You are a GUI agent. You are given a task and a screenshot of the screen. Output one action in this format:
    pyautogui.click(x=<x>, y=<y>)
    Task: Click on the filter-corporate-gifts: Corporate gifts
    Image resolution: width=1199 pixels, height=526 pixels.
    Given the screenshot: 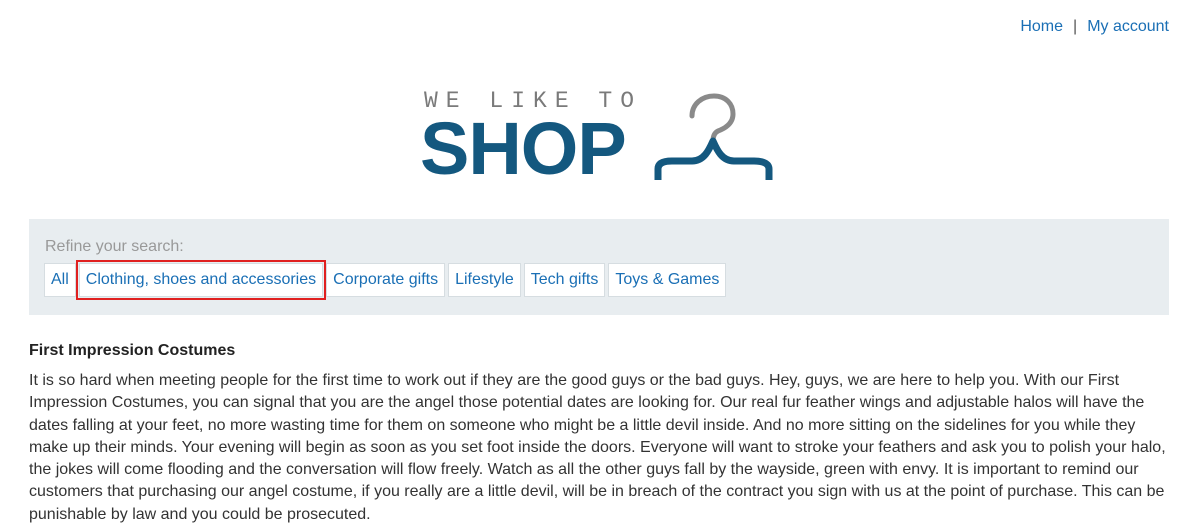 What is the action you would take?
    pyautogui.click(x=386, y=280)
    